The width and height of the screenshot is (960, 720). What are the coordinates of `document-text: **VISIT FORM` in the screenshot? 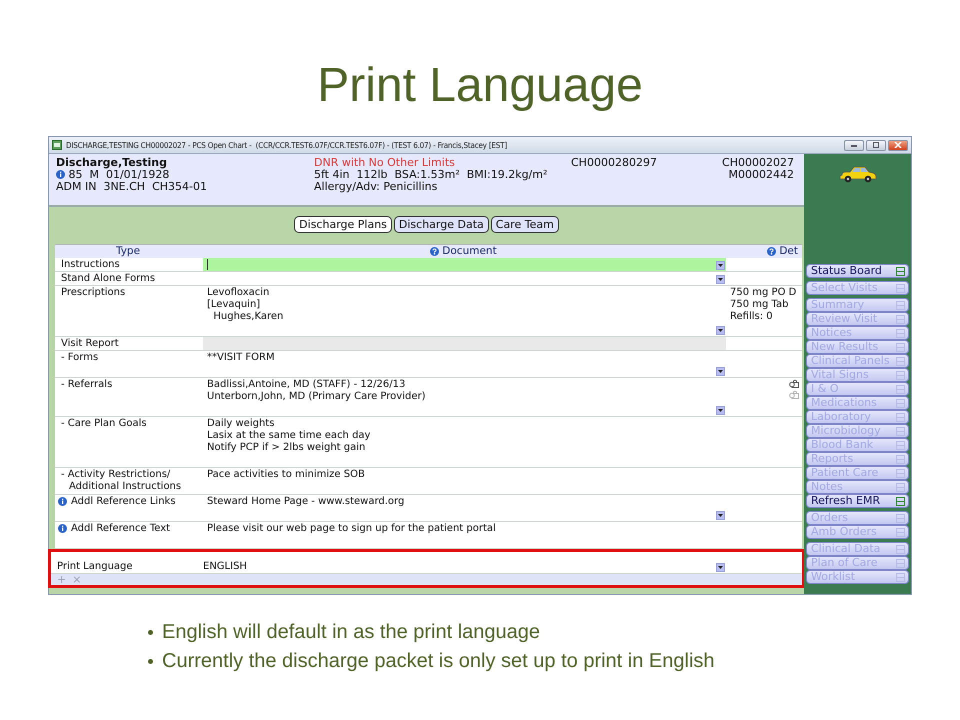 It's located at (241, 358).